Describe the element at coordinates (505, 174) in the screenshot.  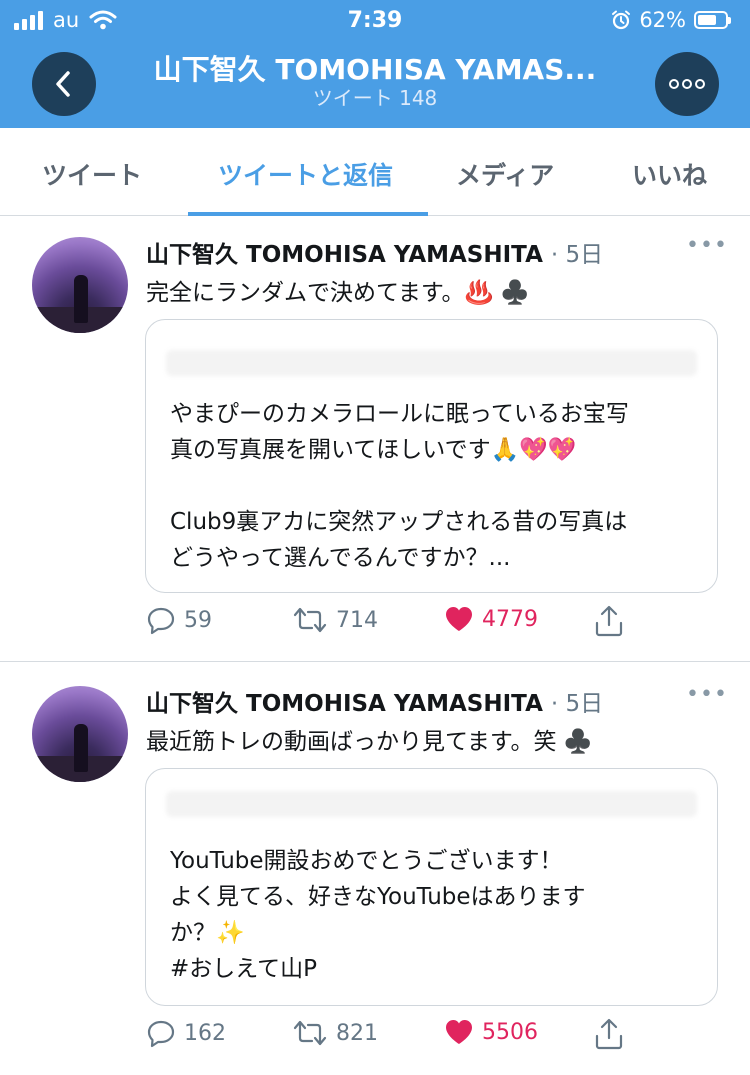
I see `tab-media: メディア` at that location.